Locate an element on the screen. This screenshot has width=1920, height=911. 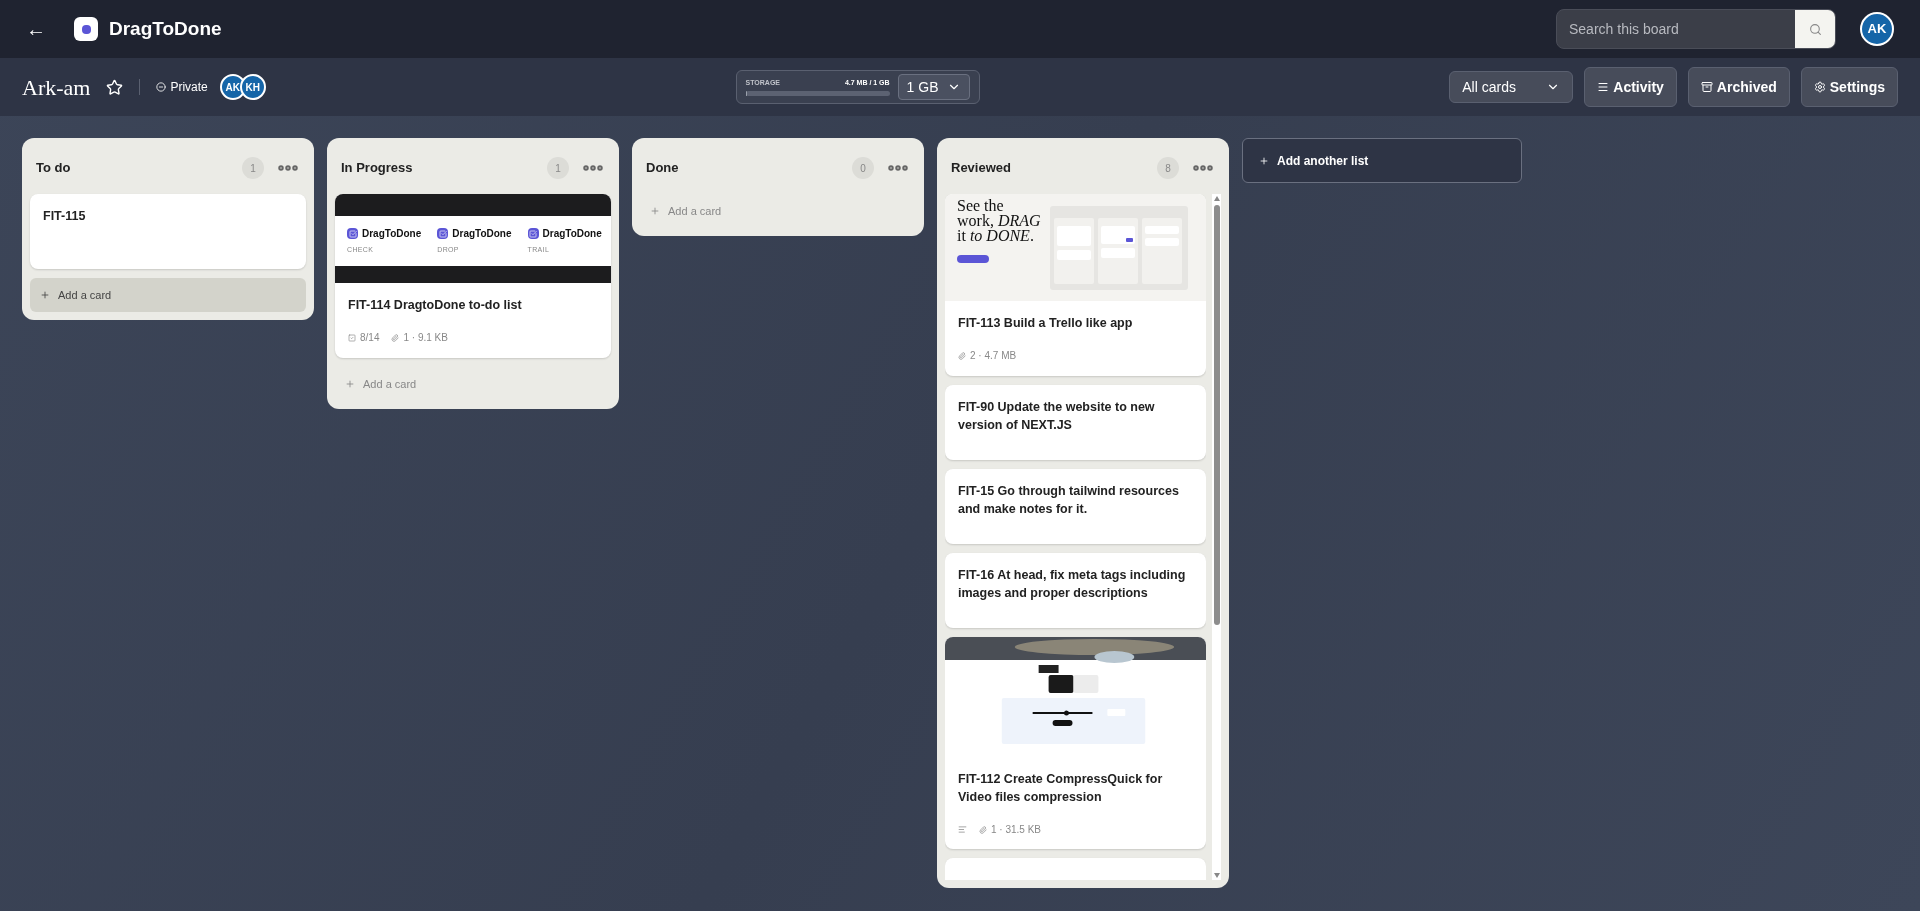
user-avatar: AK is located at coordinates (1877, 29).